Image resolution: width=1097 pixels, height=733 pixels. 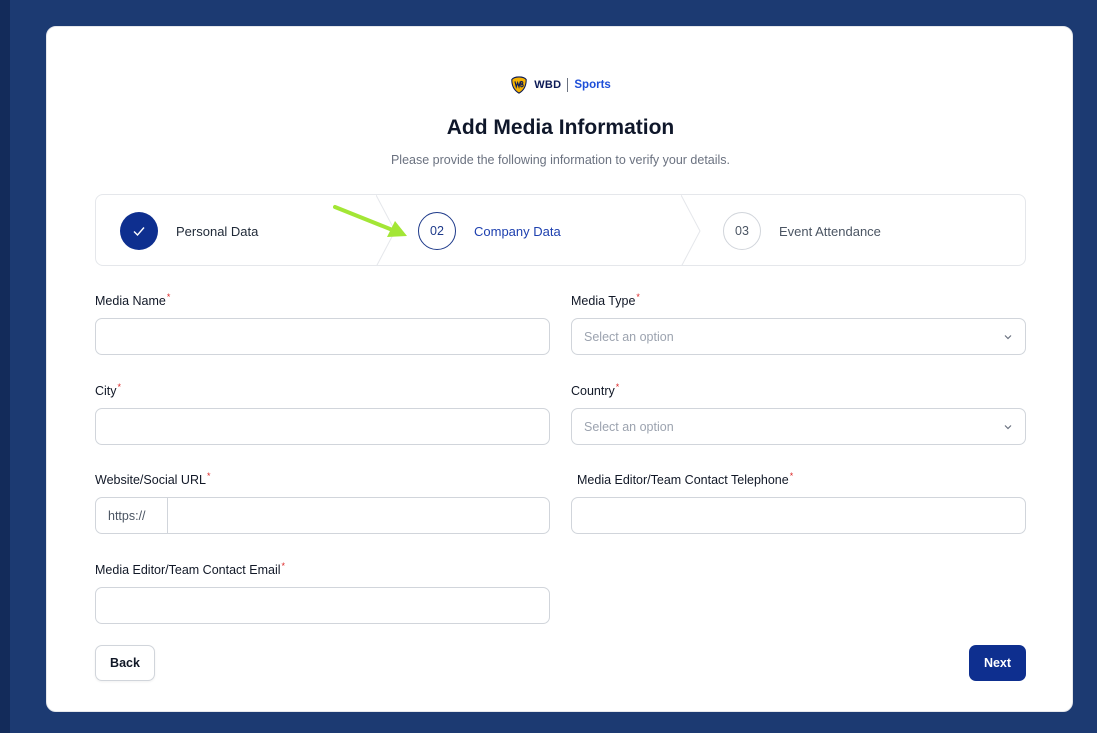 What do you see at coordinates (798, 426) in the screenshot?
I see `country-select: Select an option` at bounding box center [798, 426].